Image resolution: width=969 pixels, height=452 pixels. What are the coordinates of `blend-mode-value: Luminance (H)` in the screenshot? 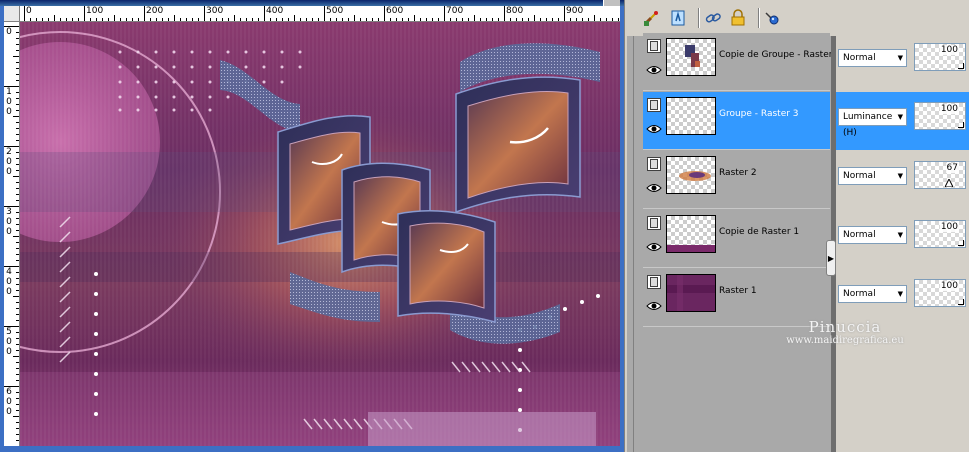 It's located at (868, 125).